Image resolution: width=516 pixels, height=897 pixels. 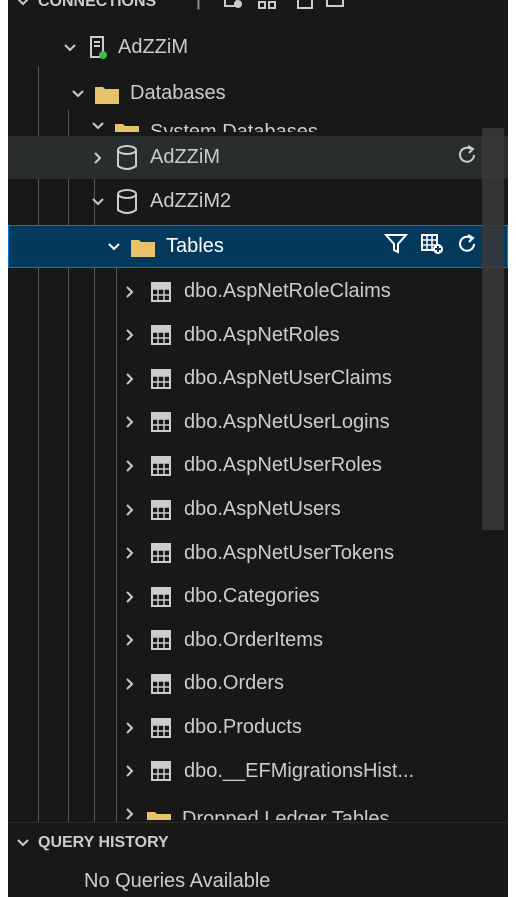 I want to click on tree-item-tables: Tables, so click(x=258, y=246).